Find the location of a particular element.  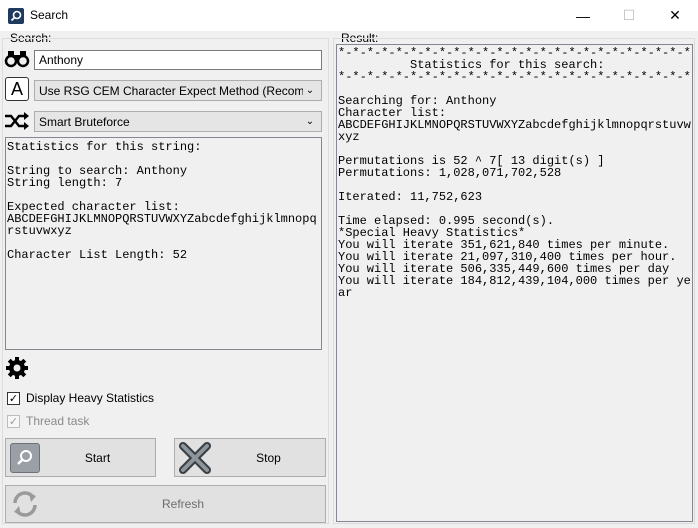

minimize-button: — is located at coordinates (583, 15).